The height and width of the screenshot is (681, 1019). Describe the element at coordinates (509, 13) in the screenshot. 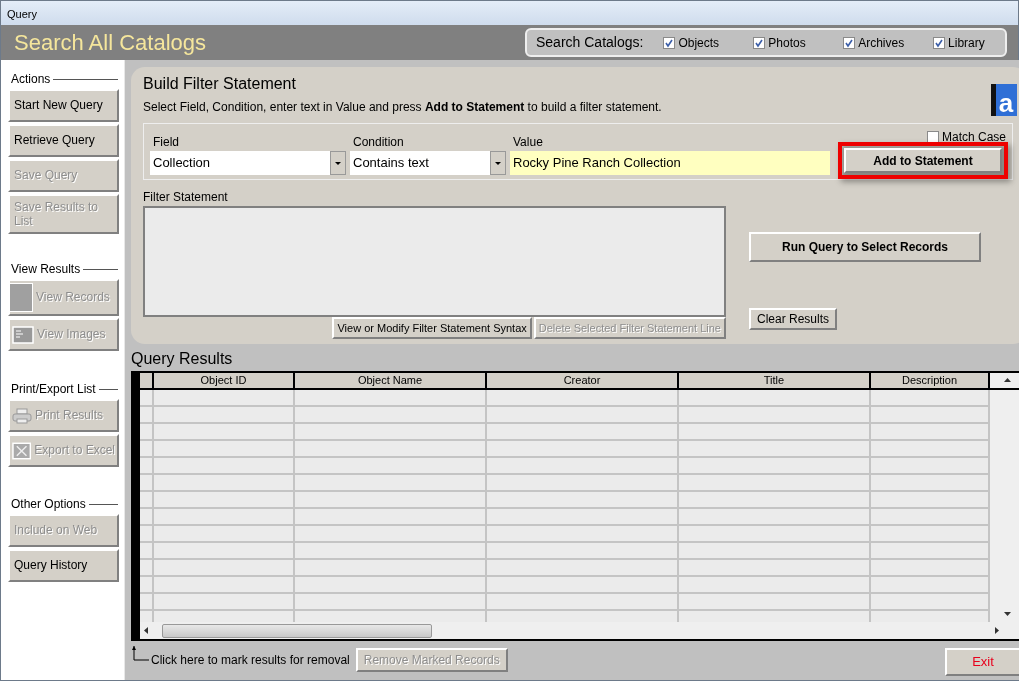

I see `window-title: Query` at that location.